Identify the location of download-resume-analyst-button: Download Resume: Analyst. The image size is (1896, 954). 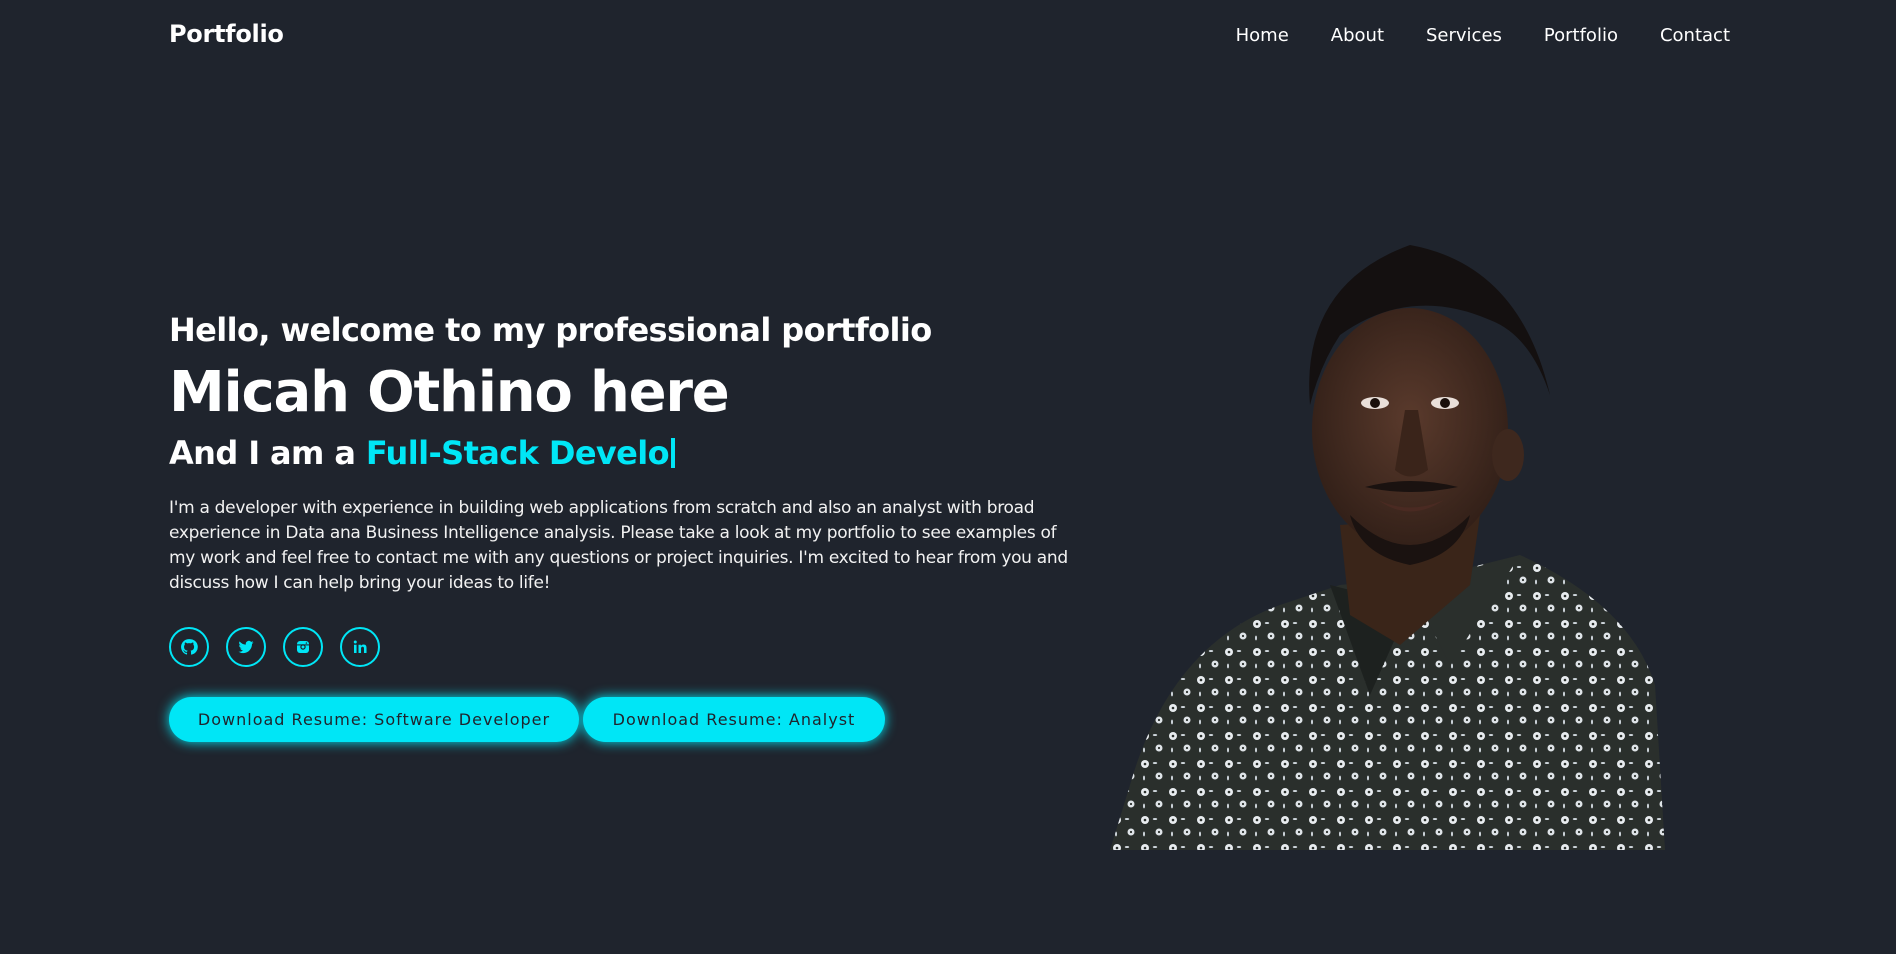
(734, 719).